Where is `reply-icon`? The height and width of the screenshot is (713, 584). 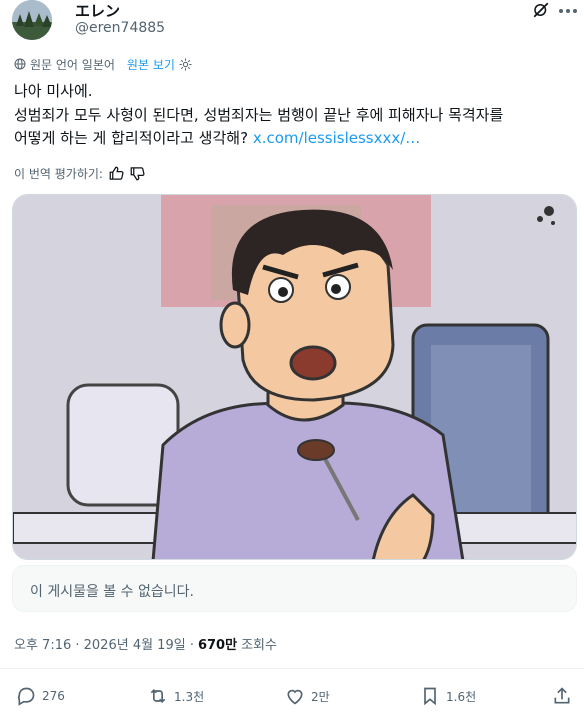
reply-icon is located at coordinates (26, 696).